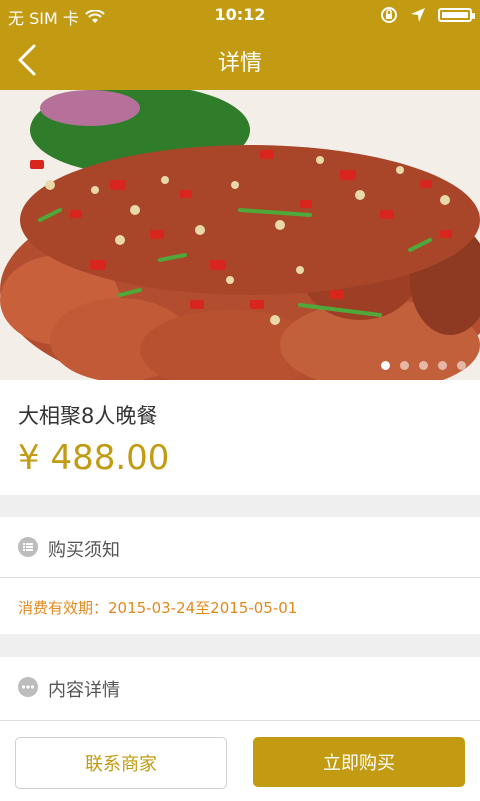 The image size is (480, 801). I want to click on product-price: ¥ 488.00, so click(94, 458).